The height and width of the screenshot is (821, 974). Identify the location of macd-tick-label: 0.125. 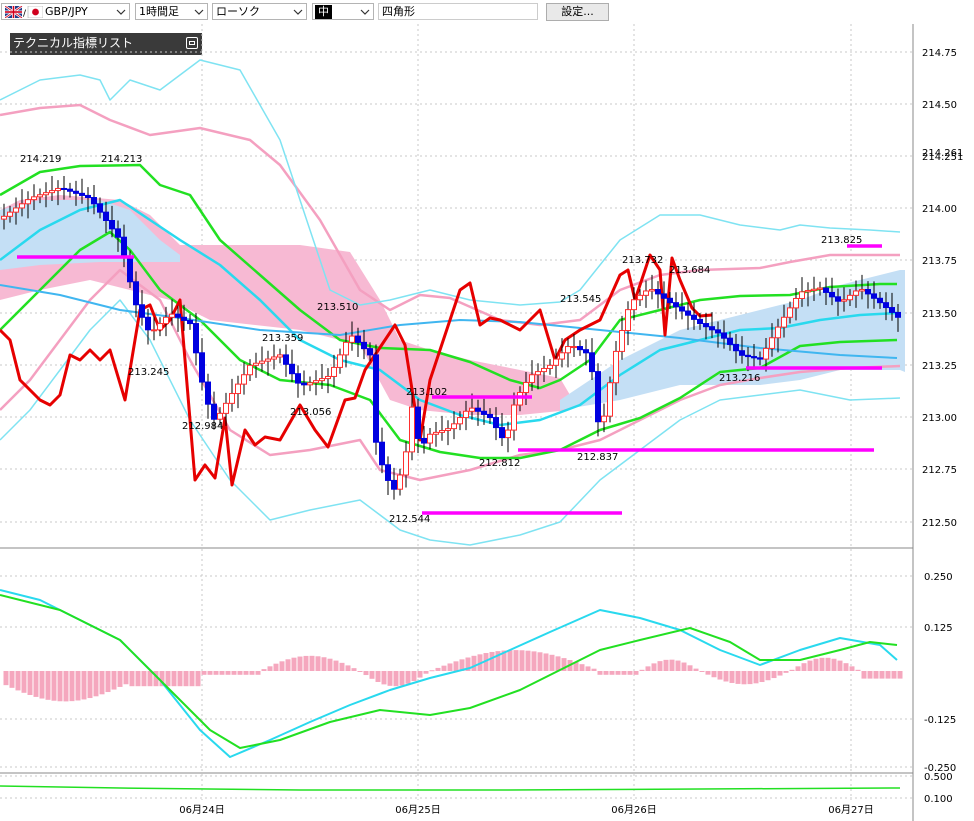
(938, 628).